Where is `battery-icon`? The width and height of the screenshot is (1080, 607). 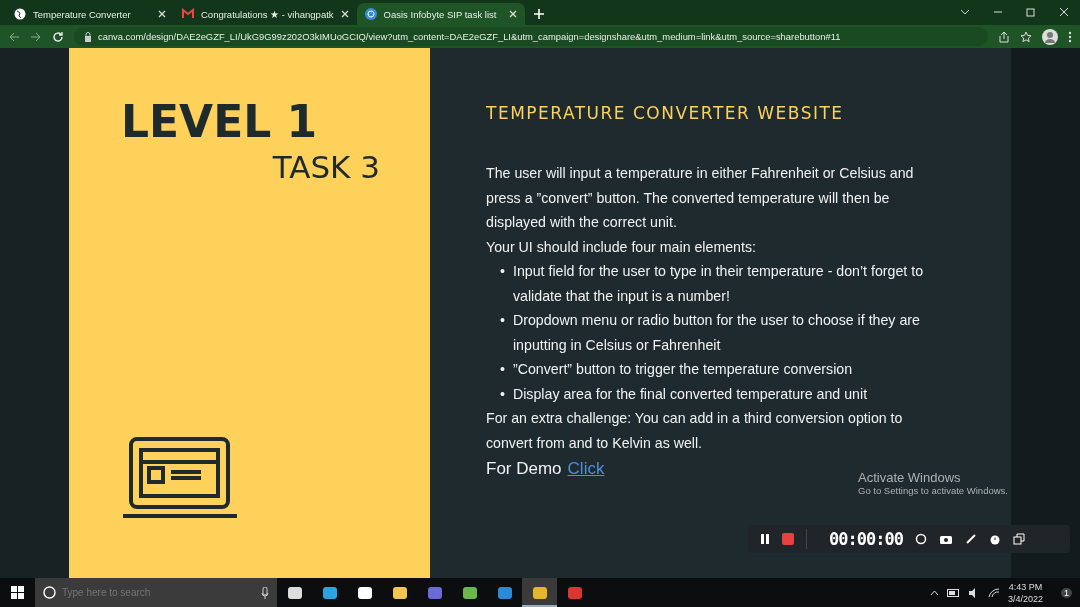
battery-icon is located at coordinates (953, 592).